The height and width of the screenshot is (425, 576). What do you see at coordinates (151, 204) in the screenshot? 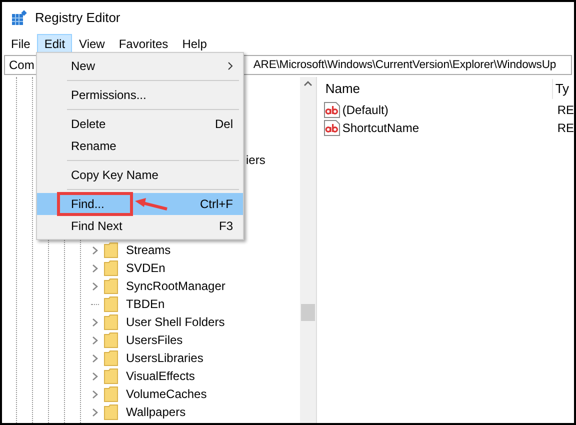
I see `pointer-arrow` at bounding box center [151, 204].